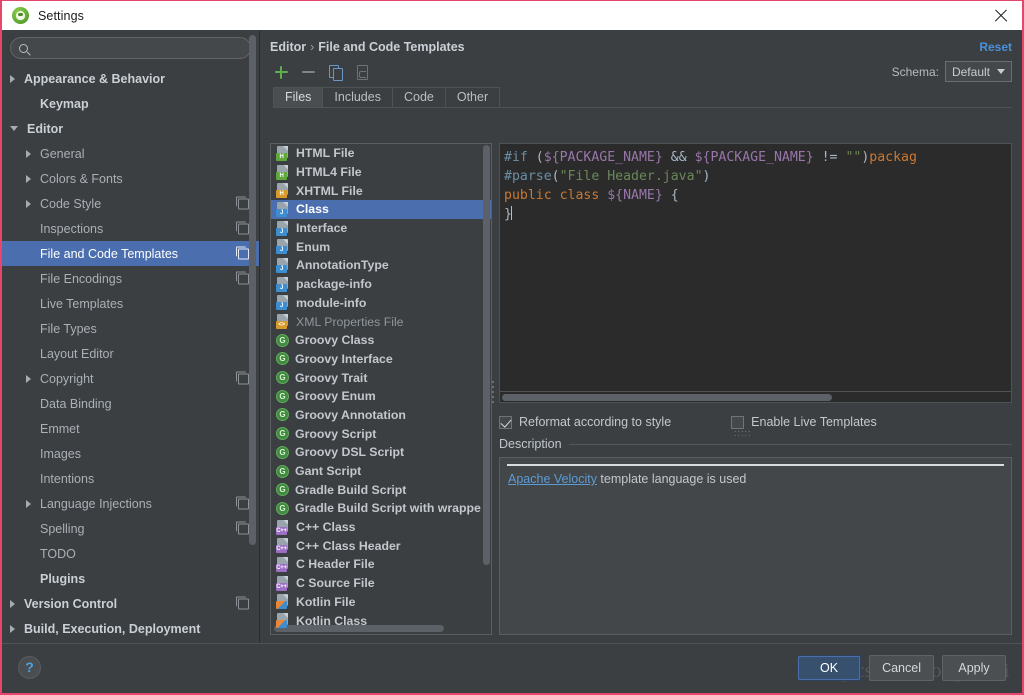 The height and width of the screenshot is (695, 1024). I want to click on sidebar-item-label: TODO, so click(58, 553).